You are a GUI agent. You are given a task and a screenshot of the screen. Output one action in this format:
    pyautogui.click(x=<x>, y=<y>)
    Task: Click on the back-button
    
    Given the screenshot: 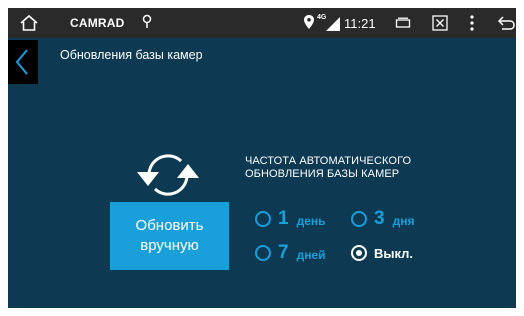 What is the action you would take?
    pyautogui.click(x=23, y=62)
    